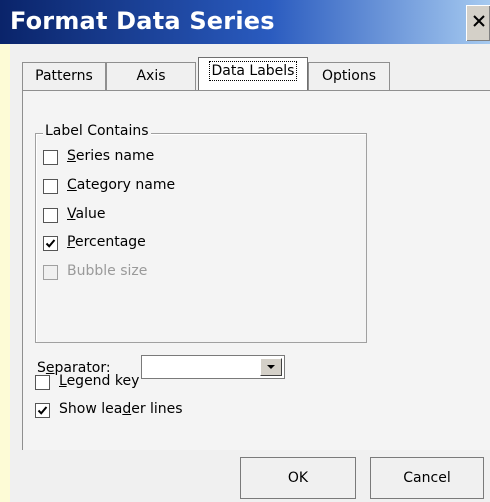 The height and width of the screenshot is (502, 490). I want to click on tab-data-labels: Data Labels, so click(253, 73).